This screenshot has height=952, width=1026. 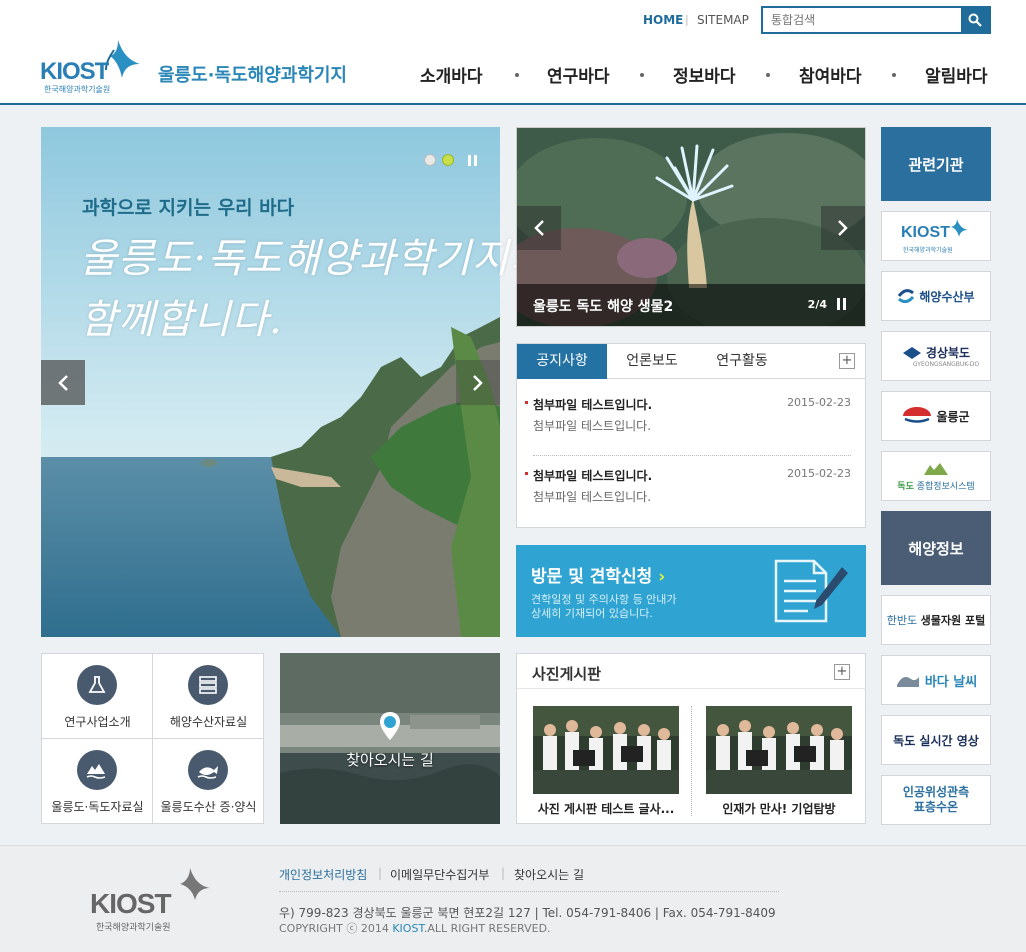 What do you see at coordinates (817, 304) in the screenshot?
I see `marine-counter: 2/4` at bounding box center [817, 304].